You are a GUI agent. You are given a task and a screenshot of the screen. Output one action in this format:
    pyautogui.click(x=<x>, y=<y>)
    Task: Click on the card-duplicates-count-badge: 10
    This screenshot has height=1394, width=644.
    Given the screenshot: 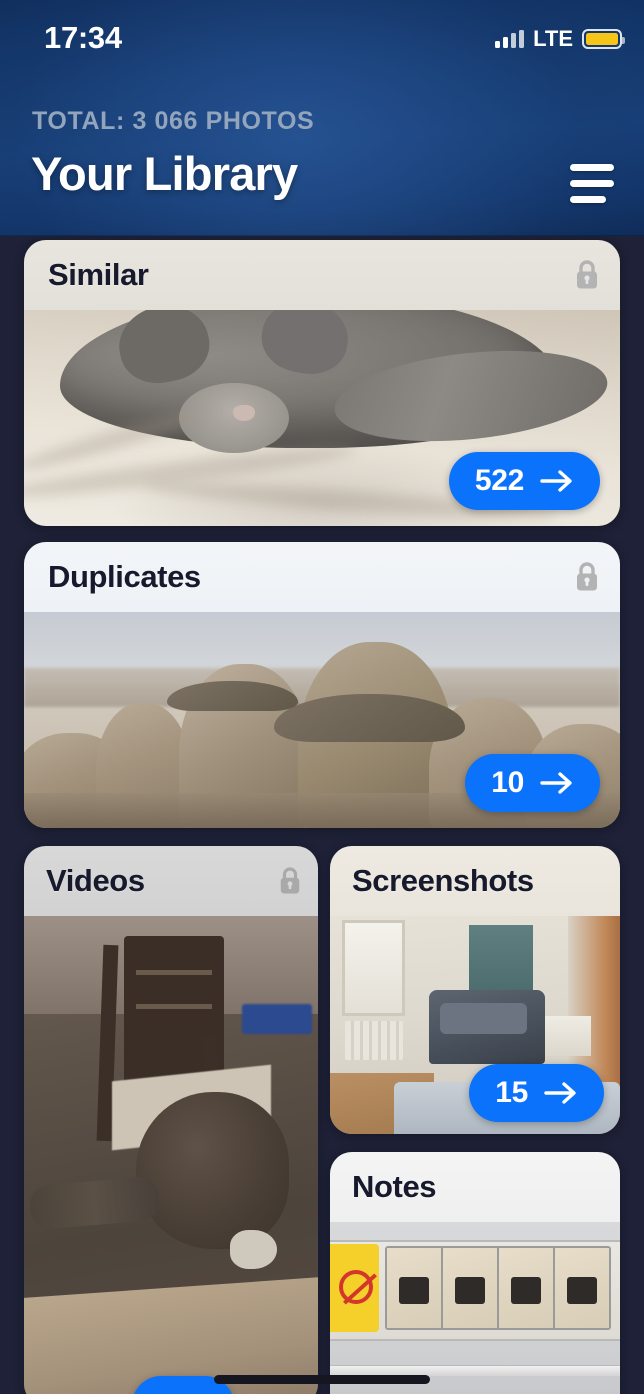 What is the action you would take?
    pyautogui.click(x=532, y=783)
    